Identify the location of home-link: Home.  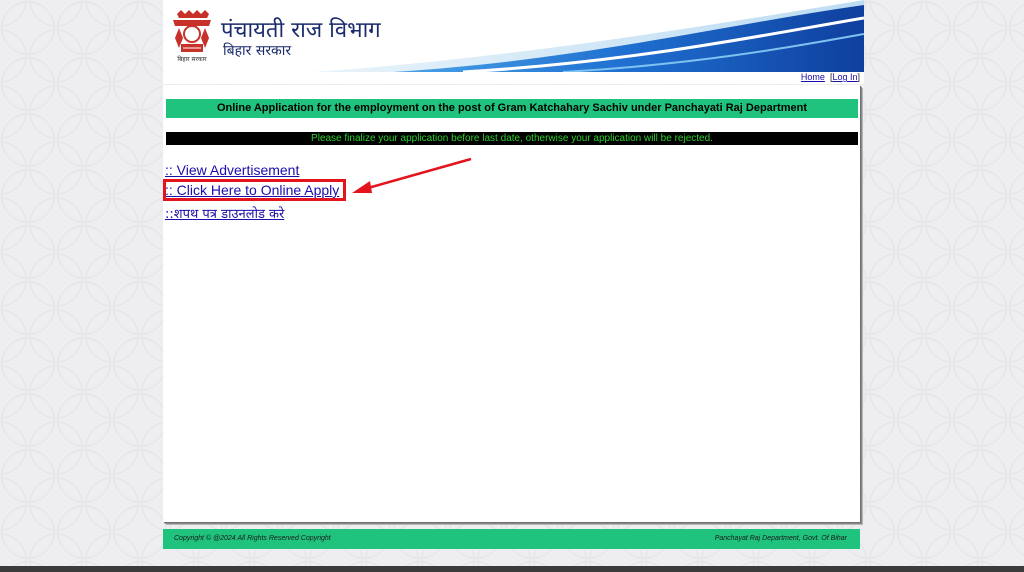
(813, 77).